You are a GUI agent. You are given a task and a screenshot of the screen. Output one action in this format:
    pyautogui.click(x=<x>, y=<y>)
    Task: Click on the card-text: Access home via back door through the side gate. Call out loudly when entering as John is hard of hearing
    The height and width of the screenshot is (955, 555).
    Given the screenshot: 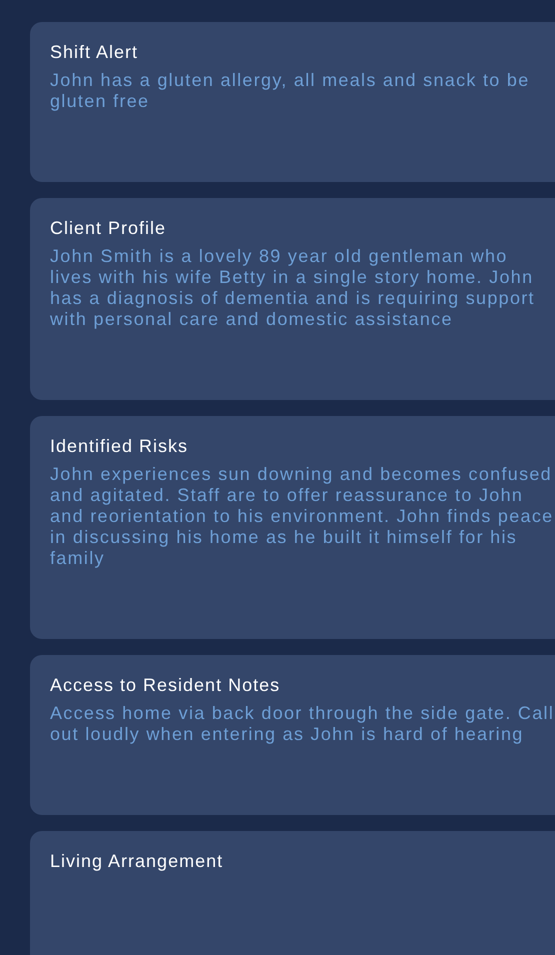 What is the action you would take?
    pyautogui.click(x=302, y=724)
    